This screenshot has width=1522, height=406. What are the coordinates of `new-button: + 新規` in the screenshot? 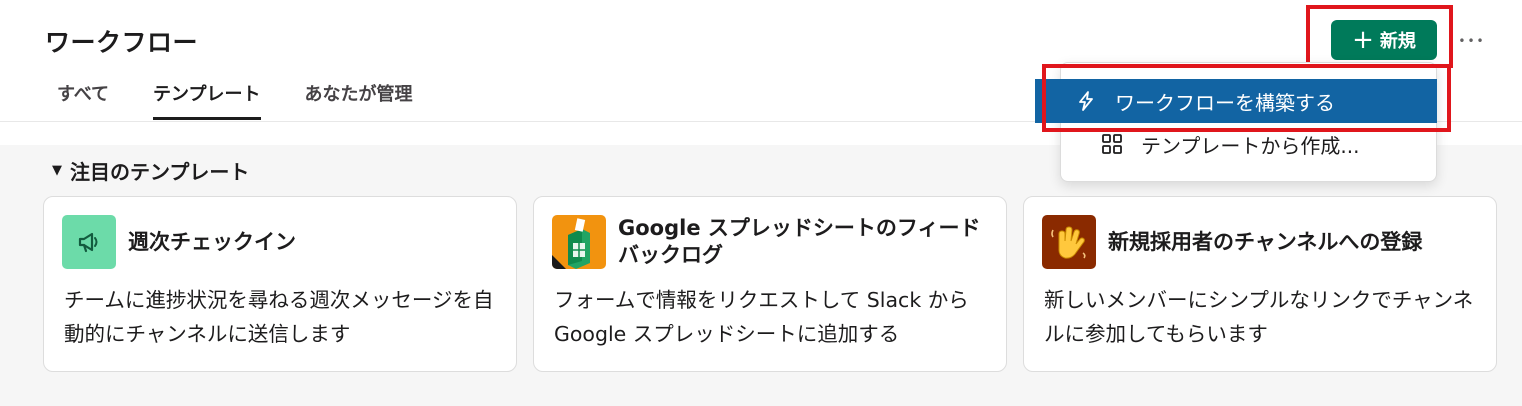 It's located at (1384, 40).